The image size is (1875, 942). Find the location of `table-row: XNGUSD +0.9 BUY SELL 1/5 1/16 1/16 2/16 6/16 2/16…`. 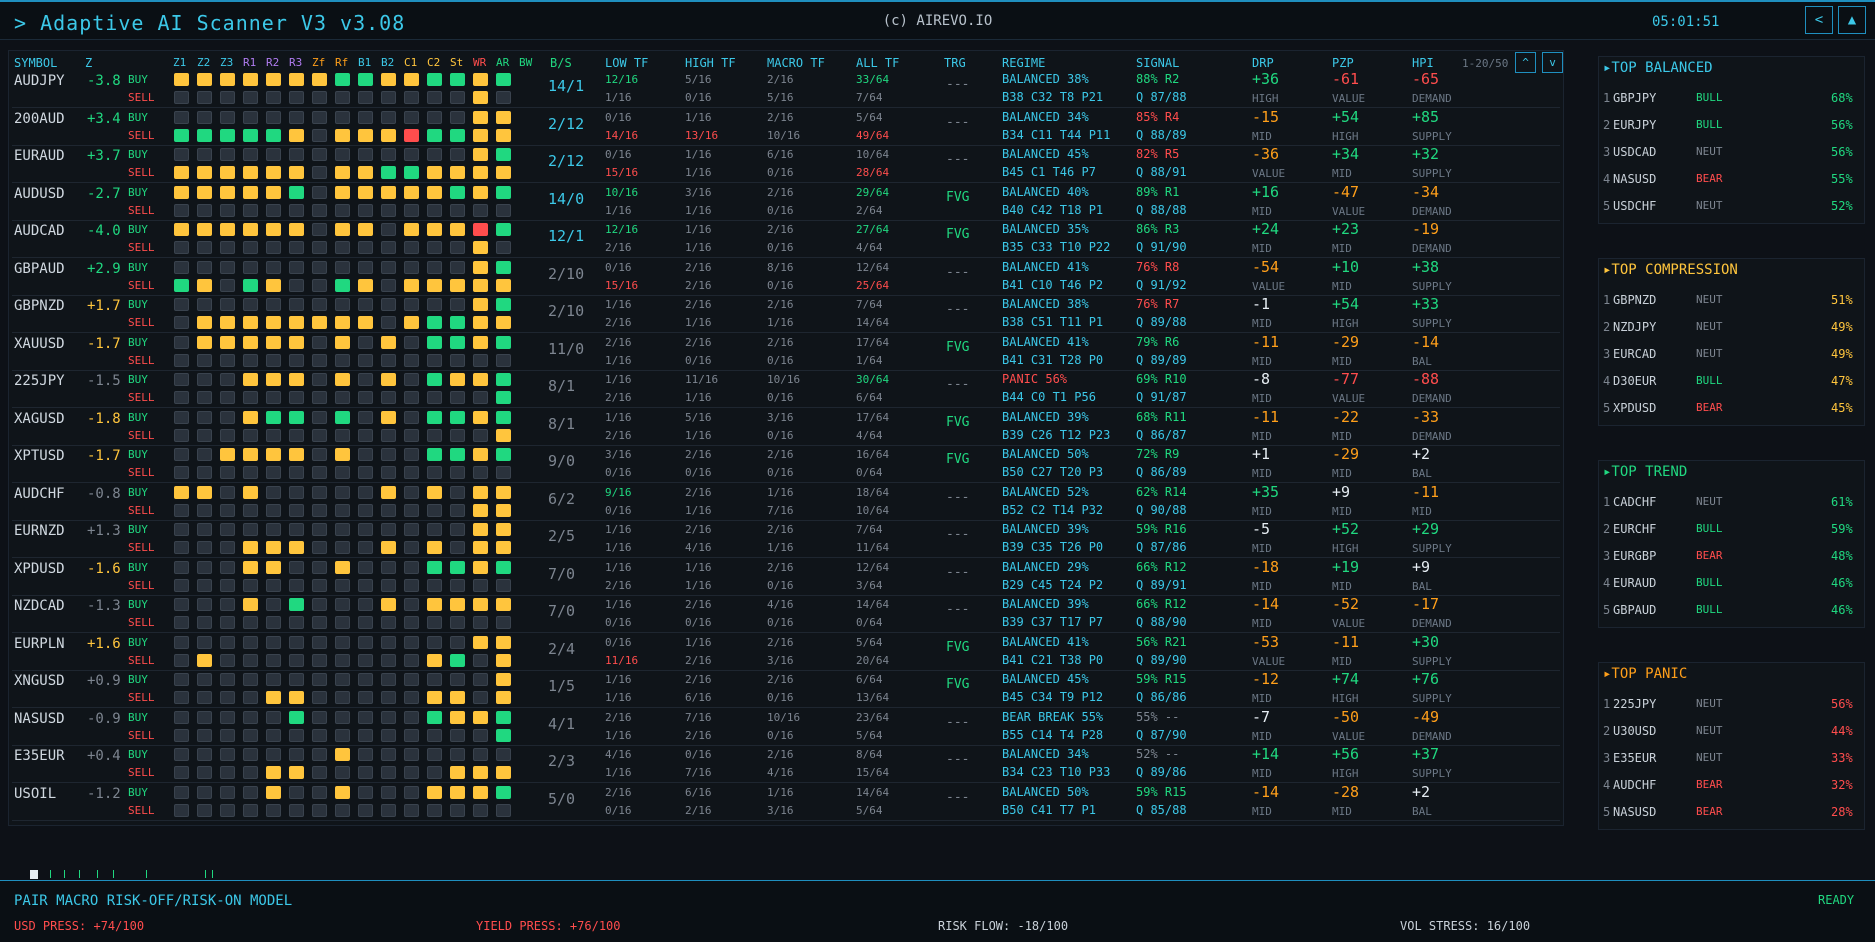

table-row: XNGUSD +0.9 BUY SELL 1/5 1/16 1/16 2/16 6/16 2/16… is located at coordinates (786, 689).